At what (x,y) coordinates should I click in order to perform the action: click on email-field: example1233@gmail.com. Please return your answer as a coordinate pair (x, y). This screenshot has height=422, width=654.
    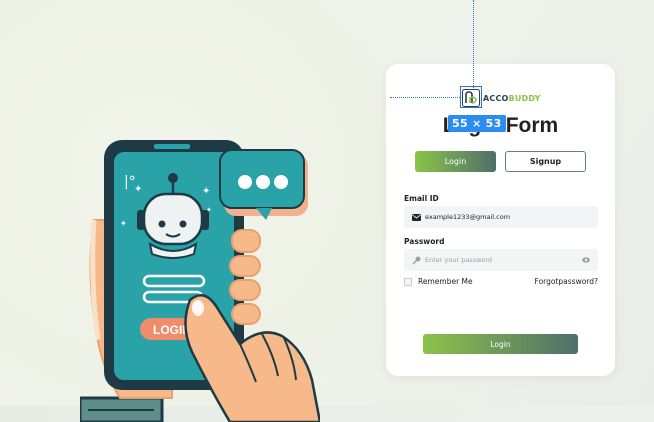
    Looking at the image, I should click on (501, 217).